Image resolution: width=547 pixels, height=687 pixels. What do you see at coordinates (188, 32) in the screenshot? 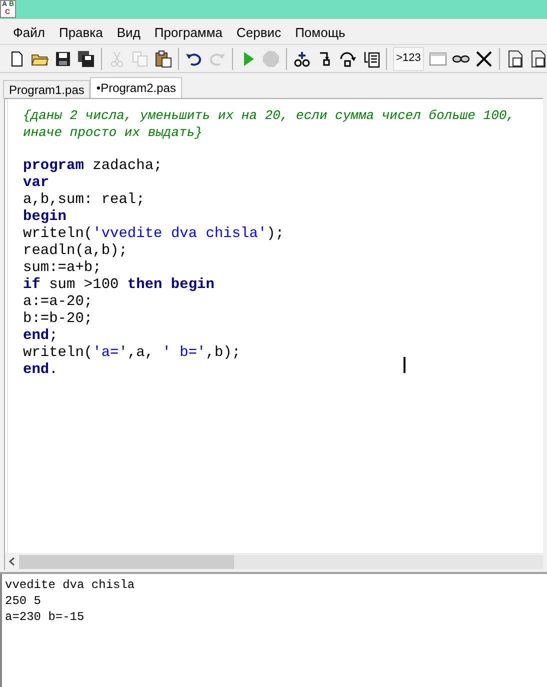
I see `menu-item: Программа` at bounding box center [188, 32].